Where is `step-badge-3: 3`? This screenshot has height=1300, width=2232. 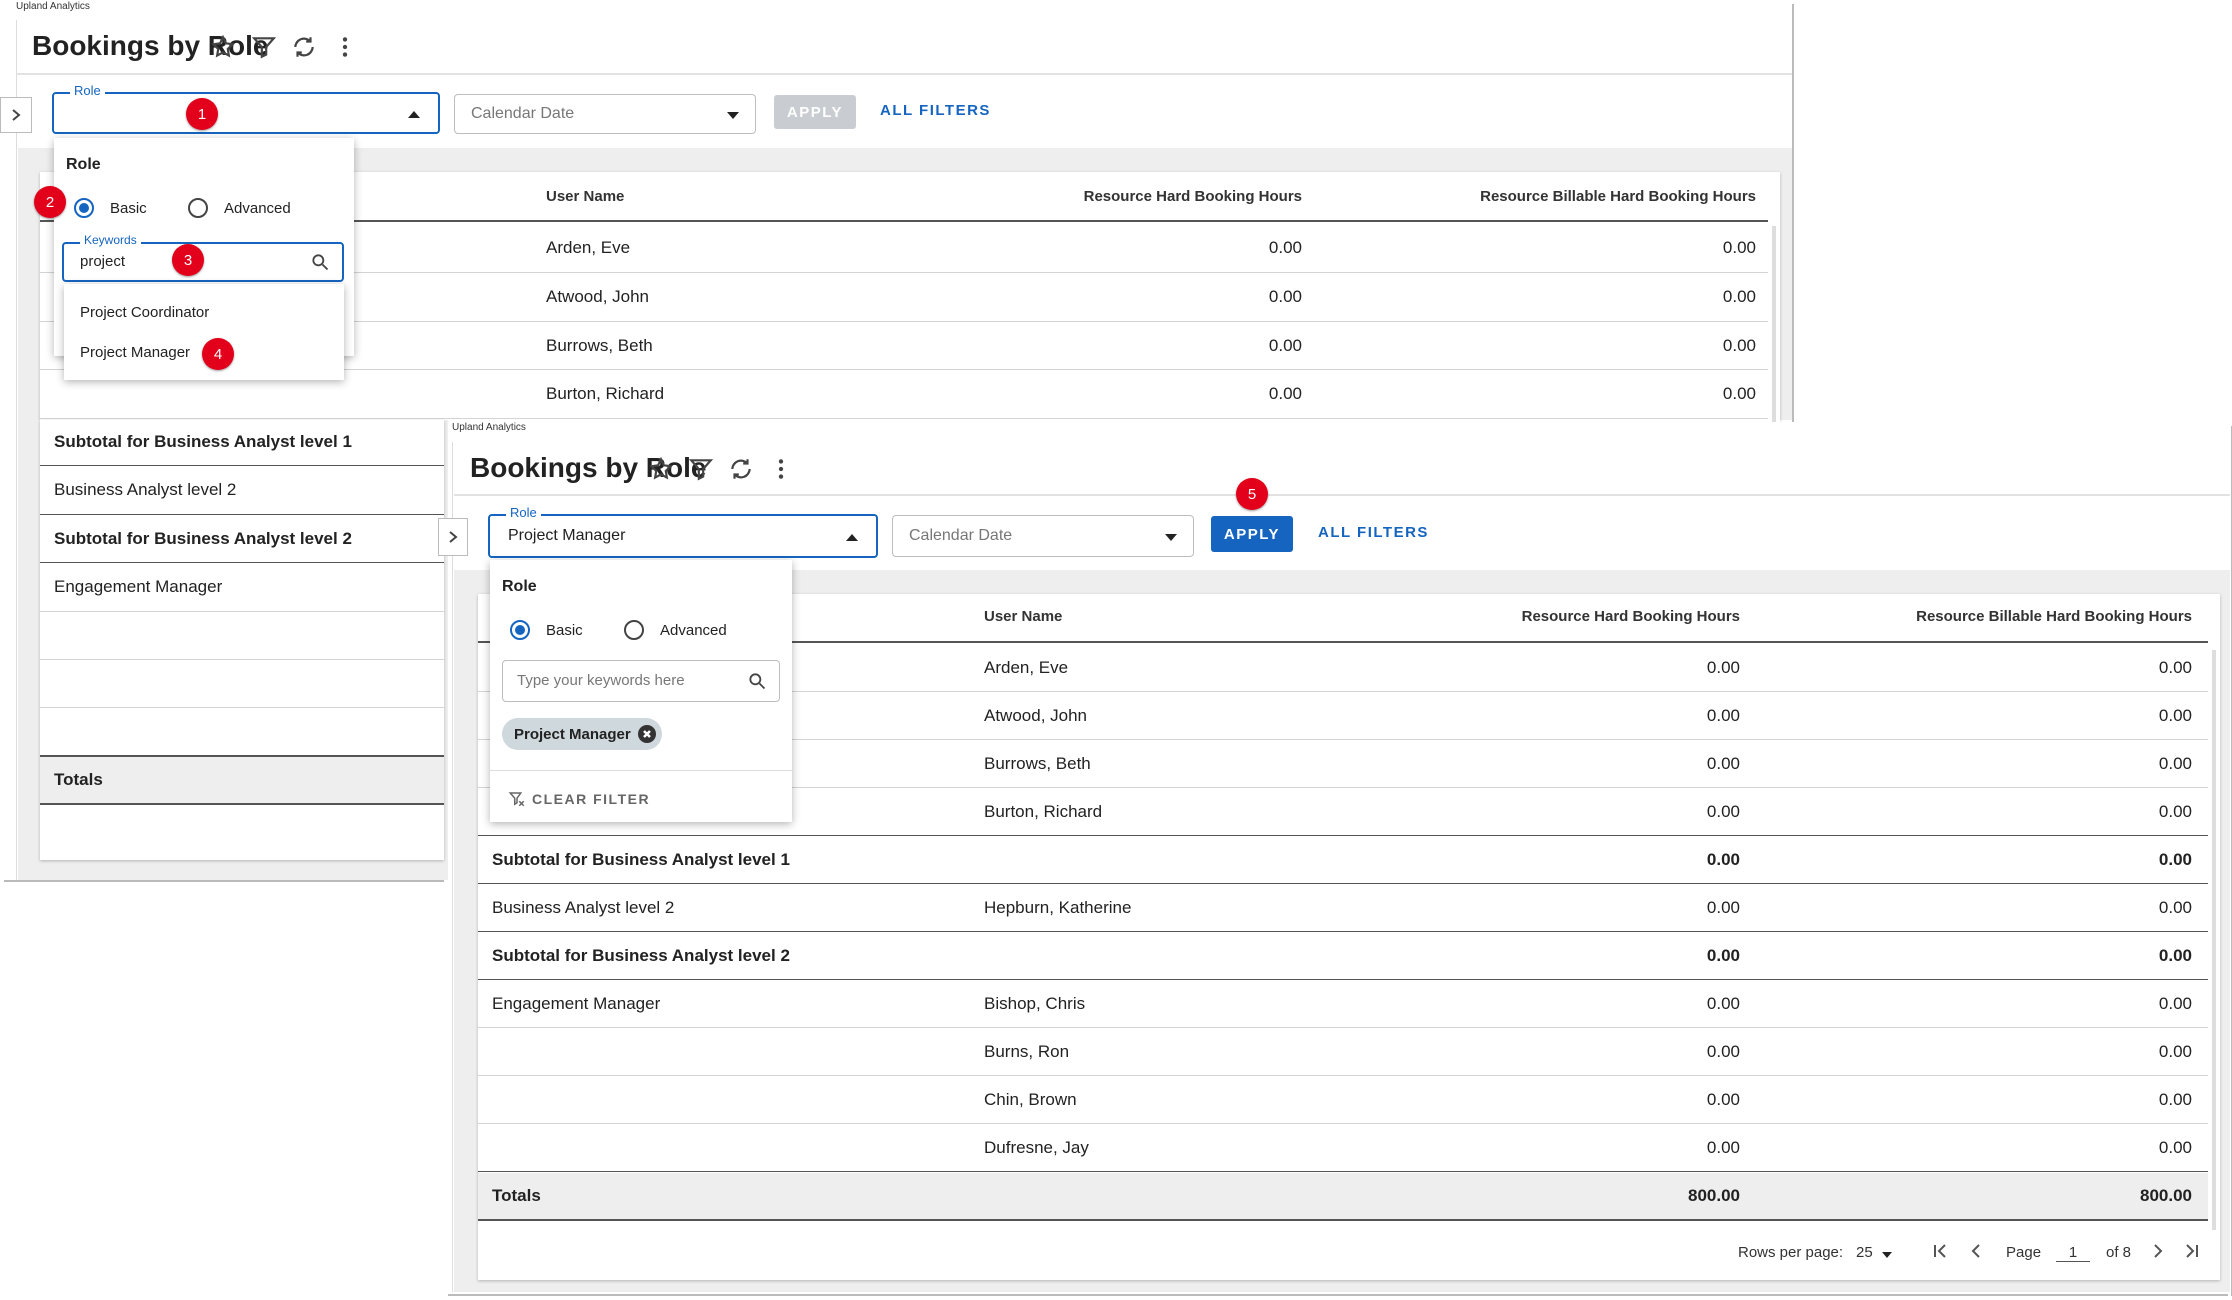
step-badge-3: 3 is located at coordinates (188, 260).